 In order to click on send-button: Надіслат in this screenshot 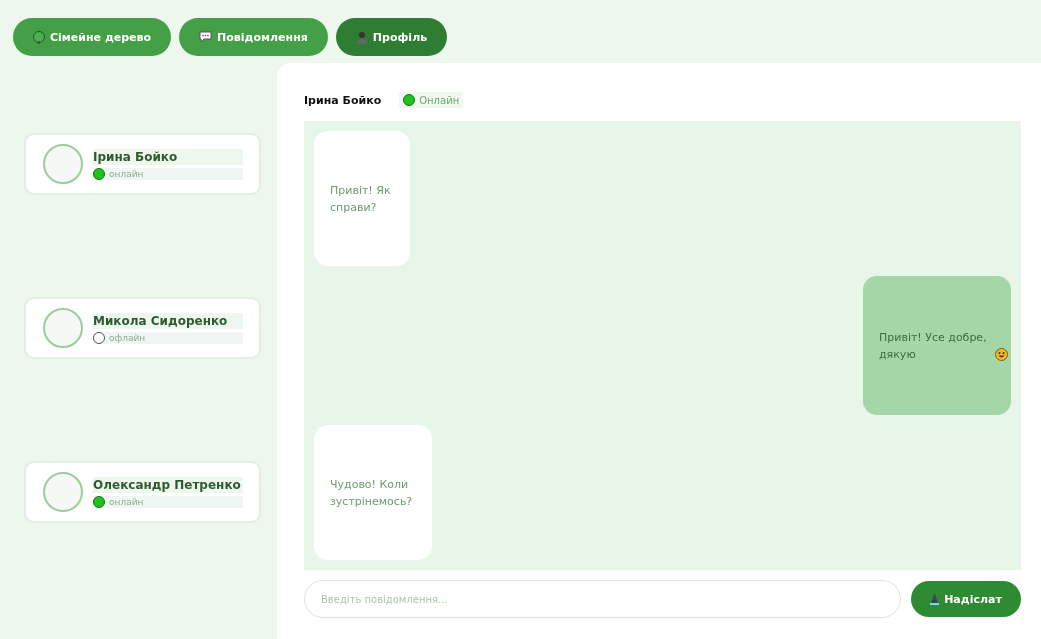, I will do `click(966, 599)`.